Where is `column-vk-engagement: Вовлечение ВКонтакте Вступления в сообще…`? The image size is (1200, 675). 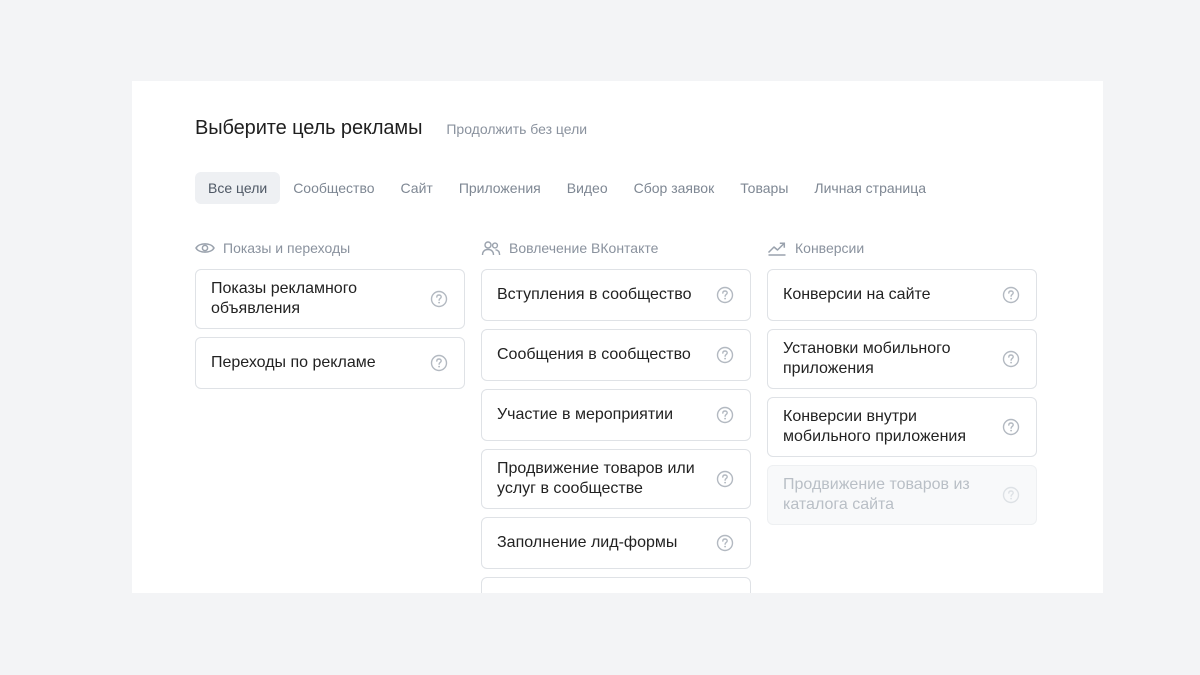
column-vk-engagement: Вовлечение ВКонтакте Вступления в сообще… is located at coordinates (616, 416).